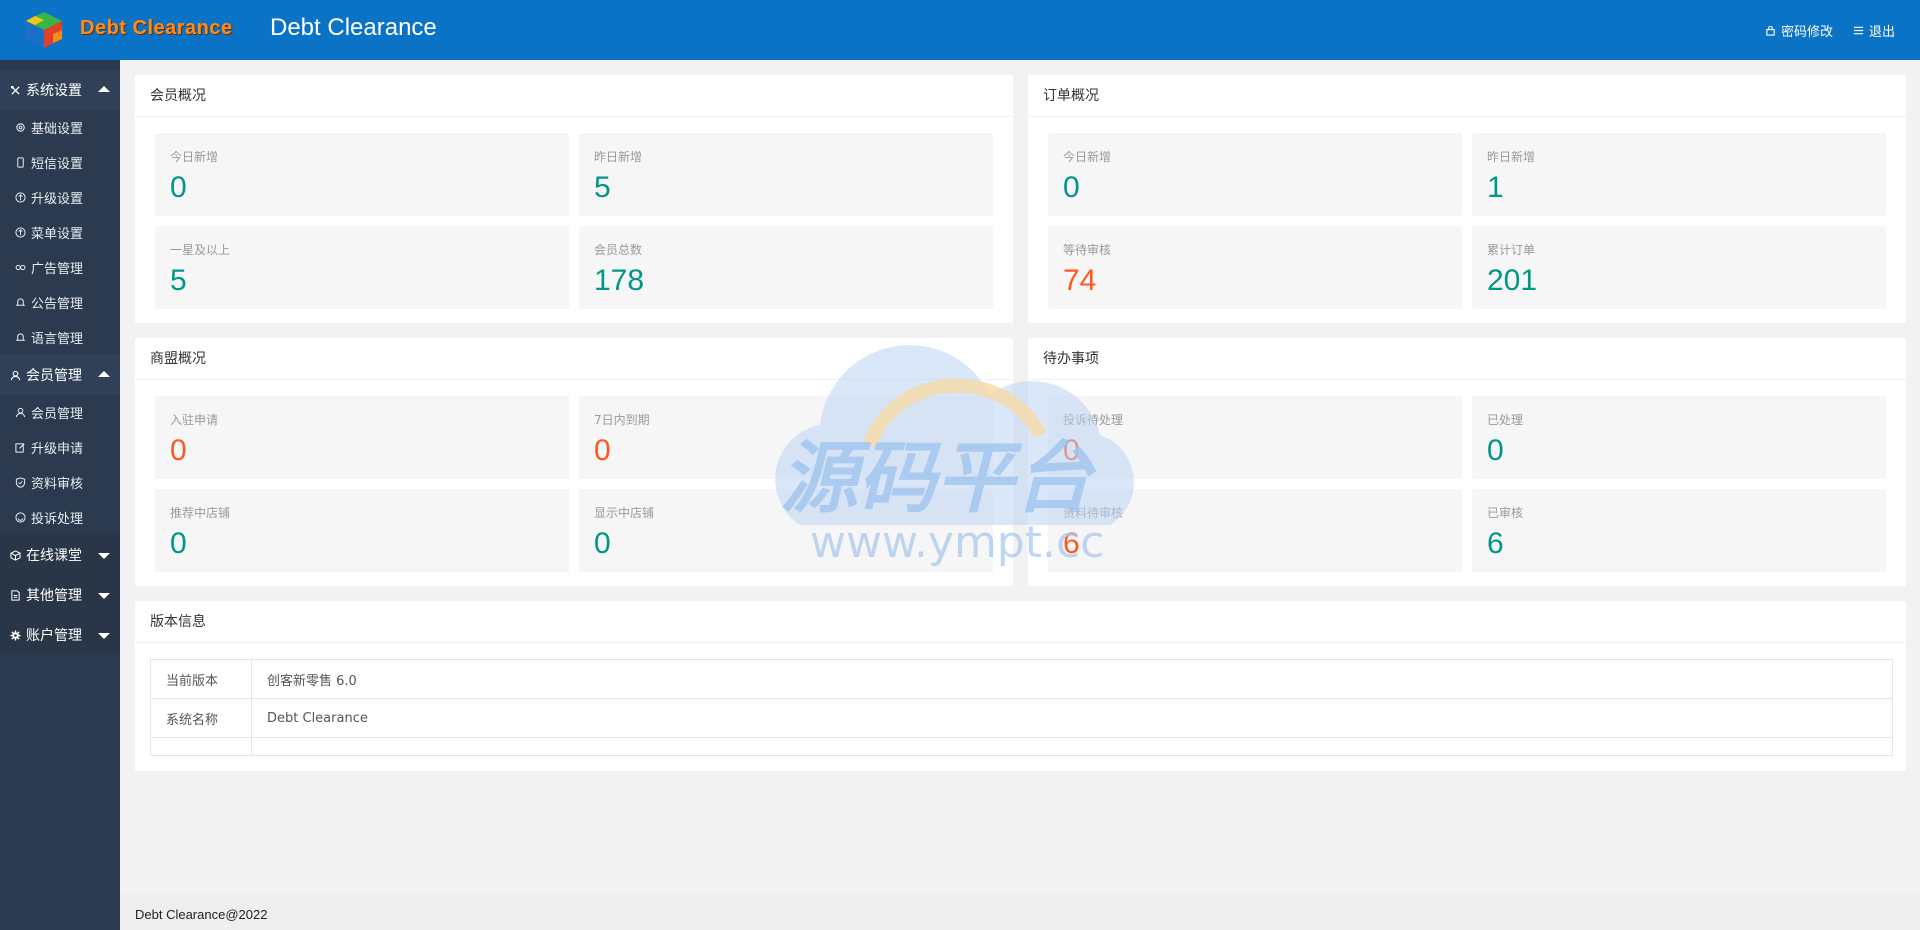  What do you see at coordinates (574, 462) in the screenshot?
I see `merchant-overview-card: 商盟概况 入驻申请 0 7日内到期 0 推荐中店铺 0 显示中店铺 0` at bounding box center [574, 462].